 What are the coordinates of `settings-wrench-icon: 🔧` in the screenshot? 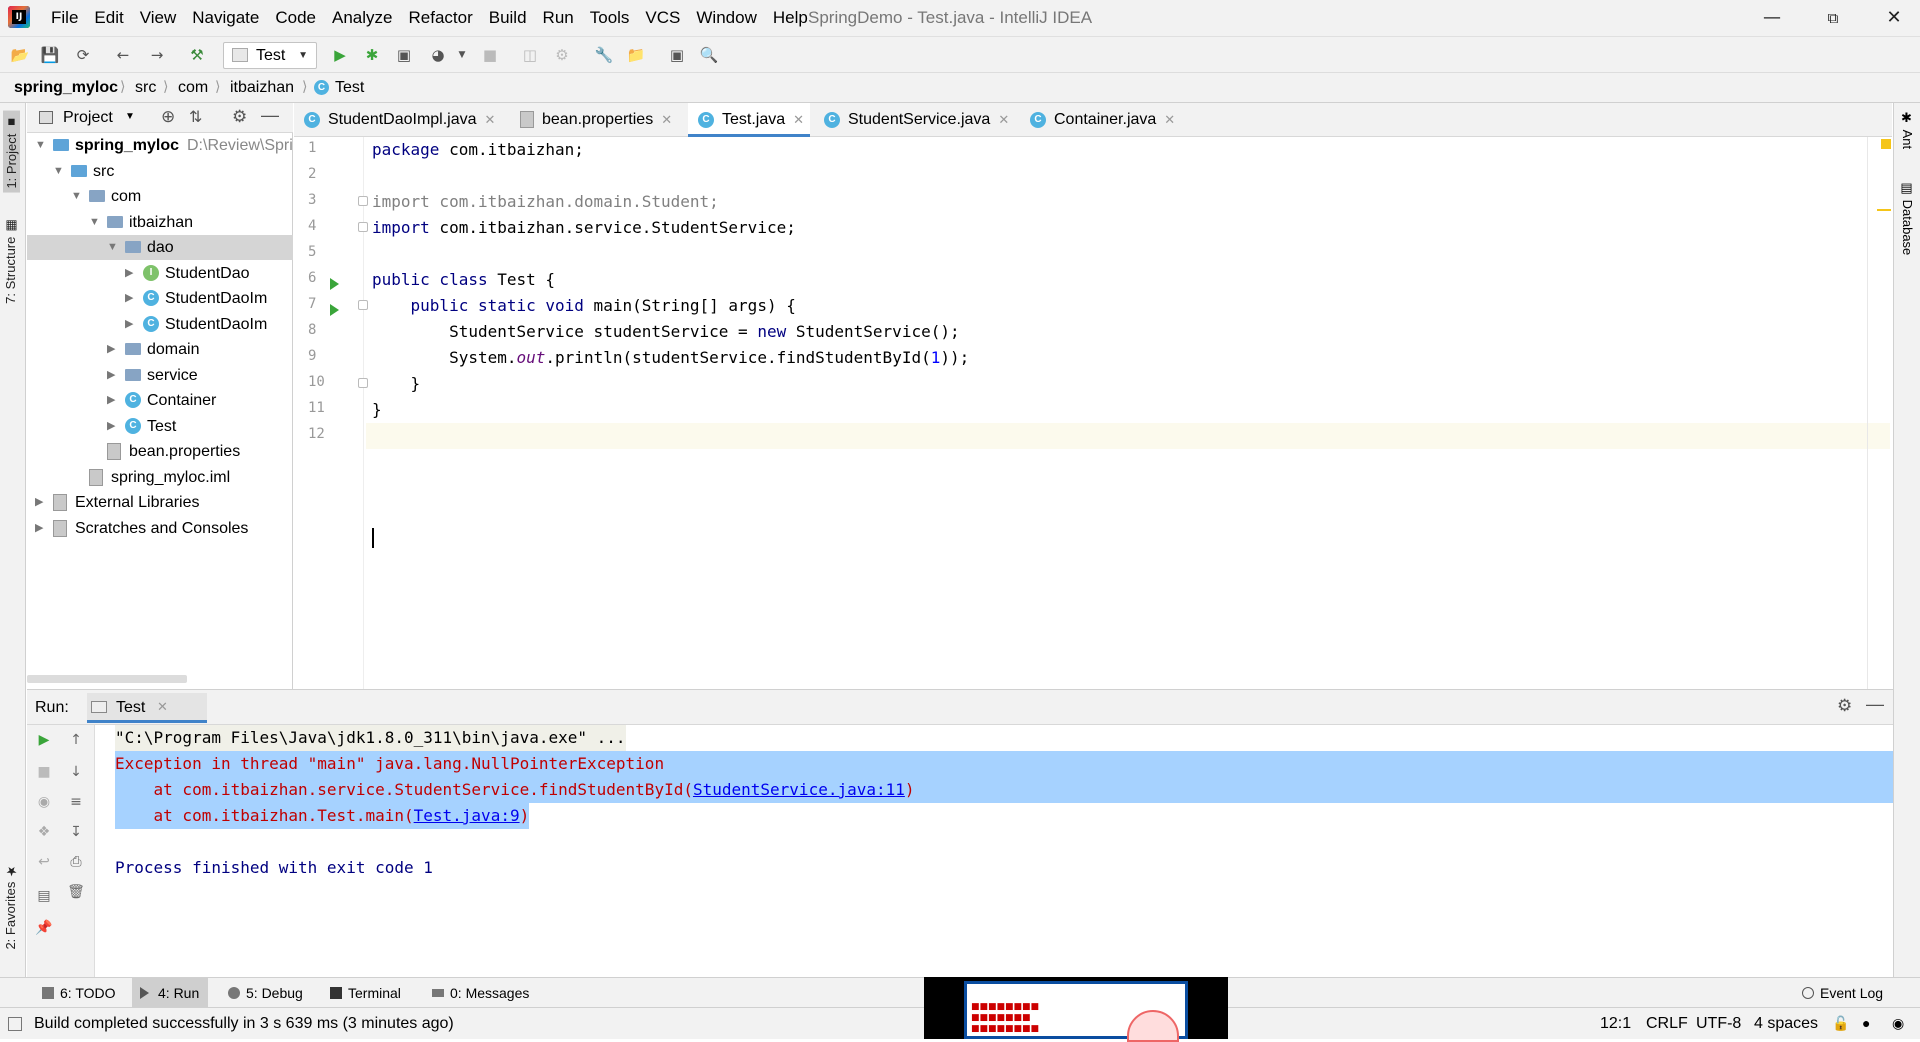 It's located at (604, 55).